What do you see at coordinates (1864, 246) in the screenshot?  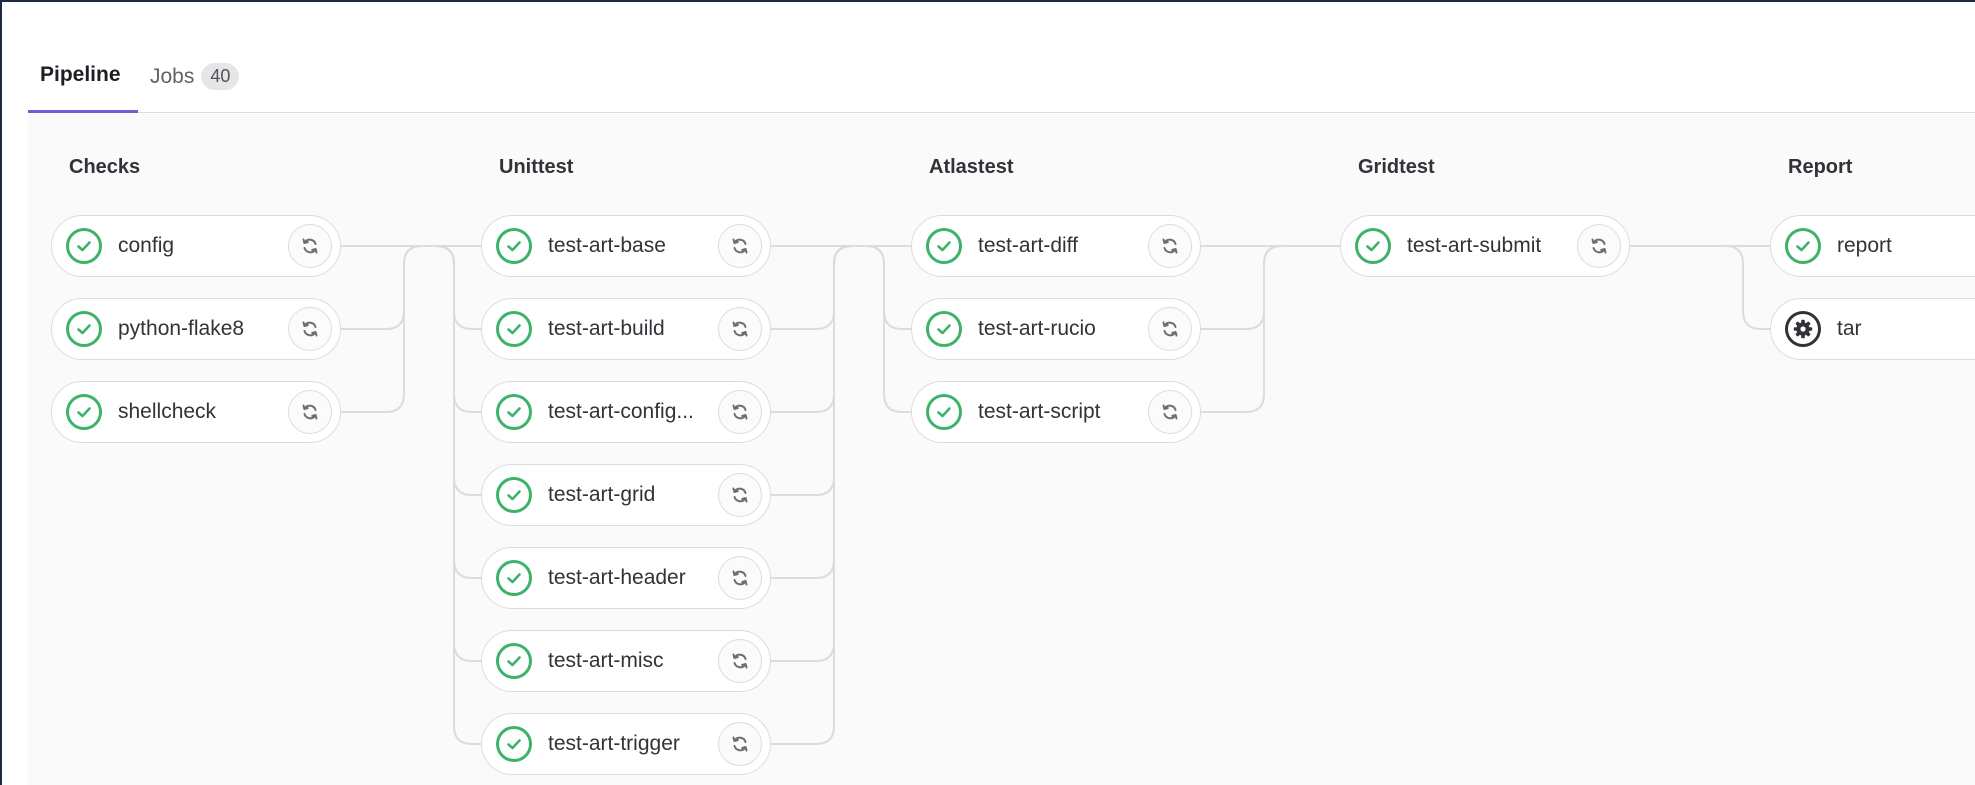 I see `job-name: report` at bounding box center [1864, 246].